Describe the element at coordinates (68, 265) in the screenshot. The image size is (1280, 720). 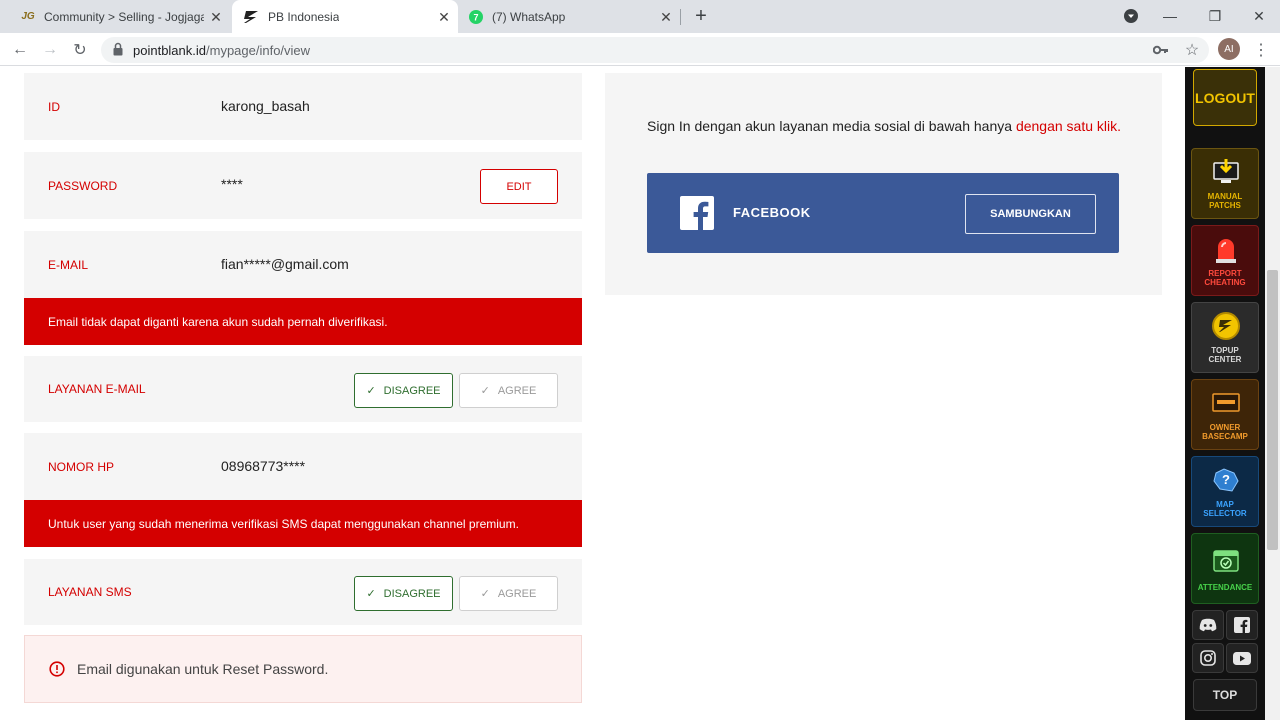
I see `email-label: E-MAIL` at that location.